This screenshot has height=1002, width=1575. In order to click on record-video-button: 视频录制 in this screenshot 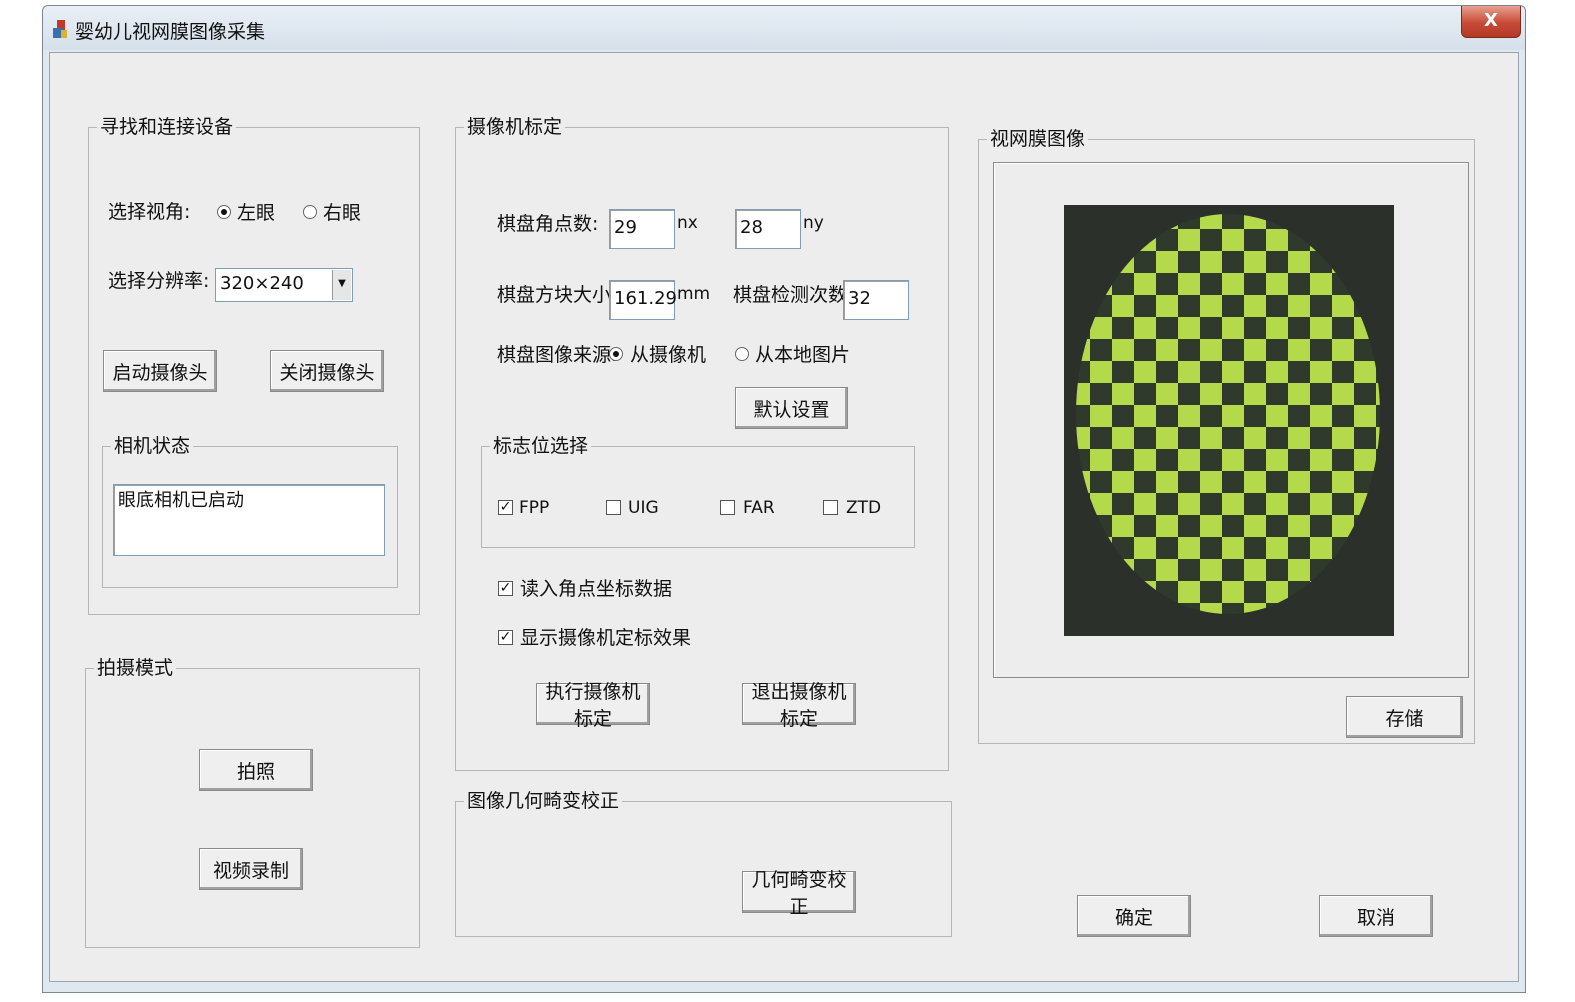, I will do `click(251, 869)`.